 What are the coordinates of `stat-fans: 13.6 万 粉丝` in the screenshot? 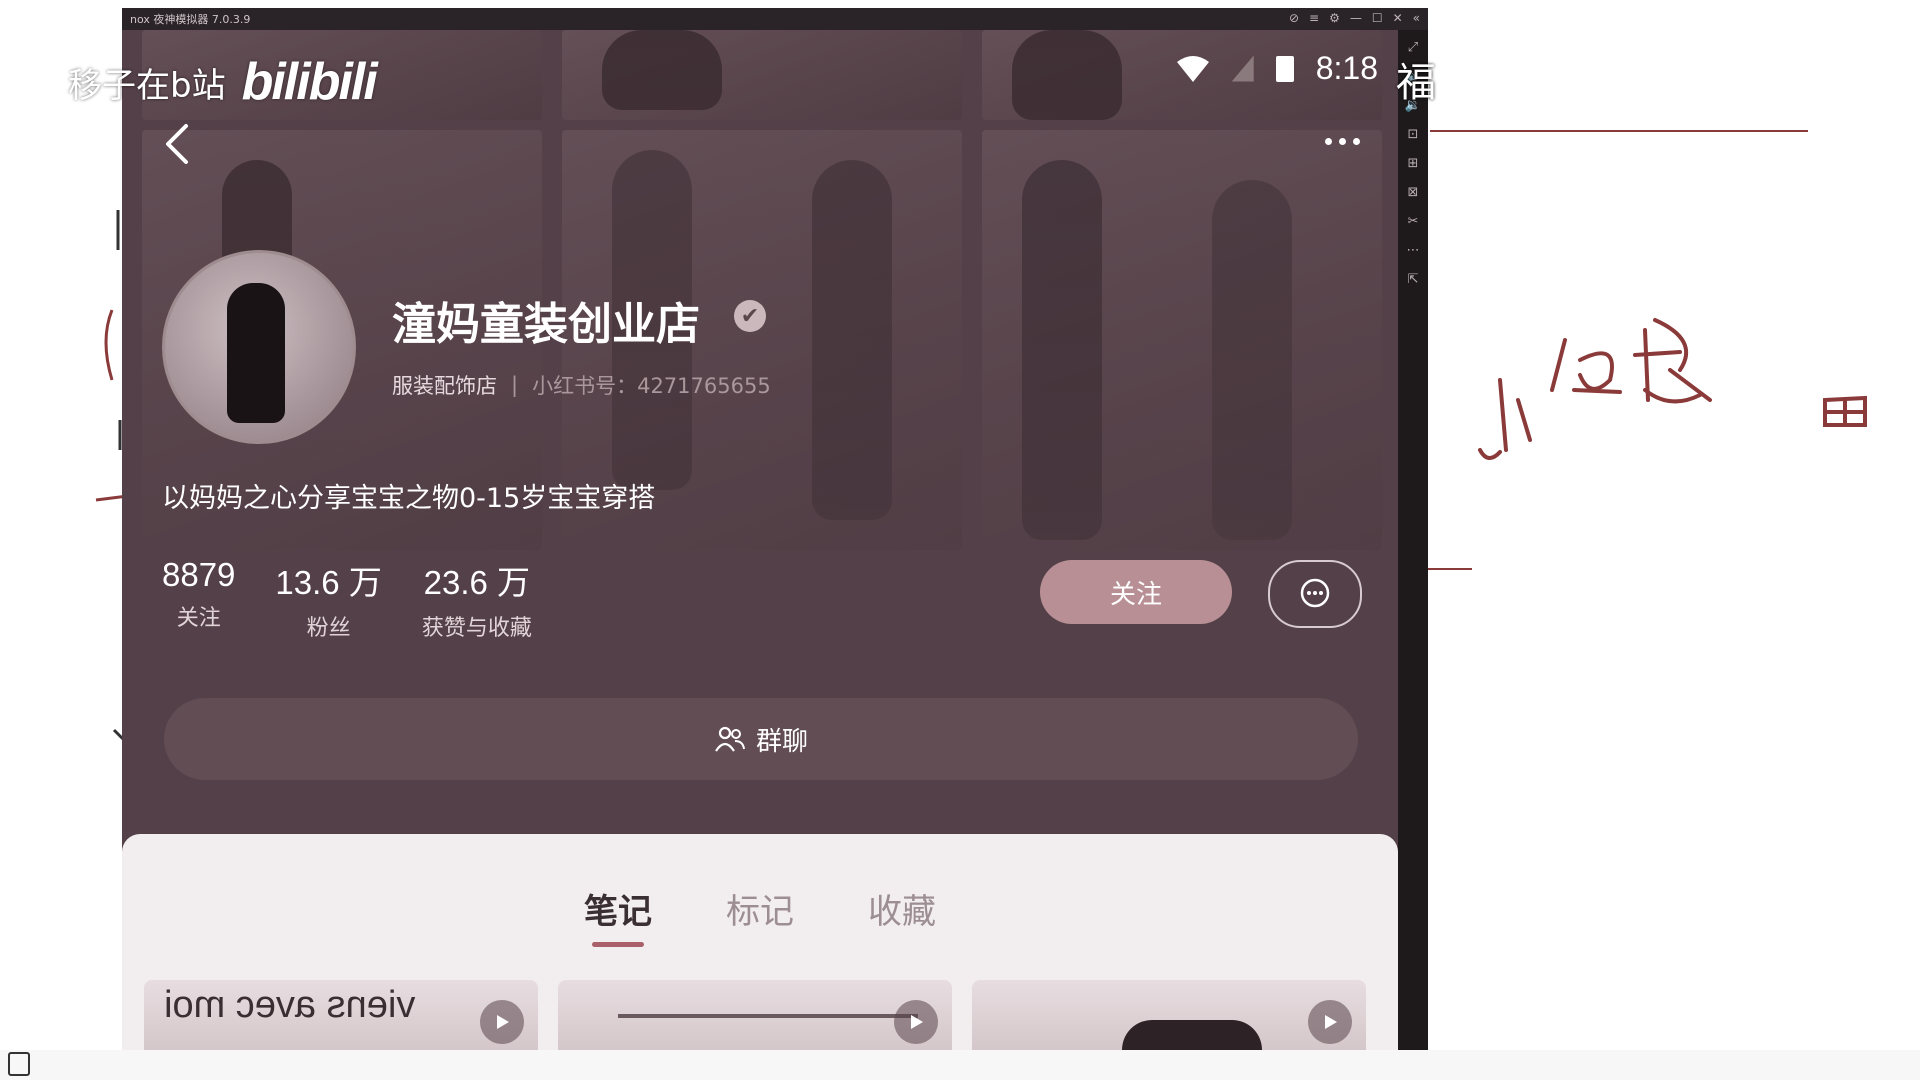 It's located at (328, 599).